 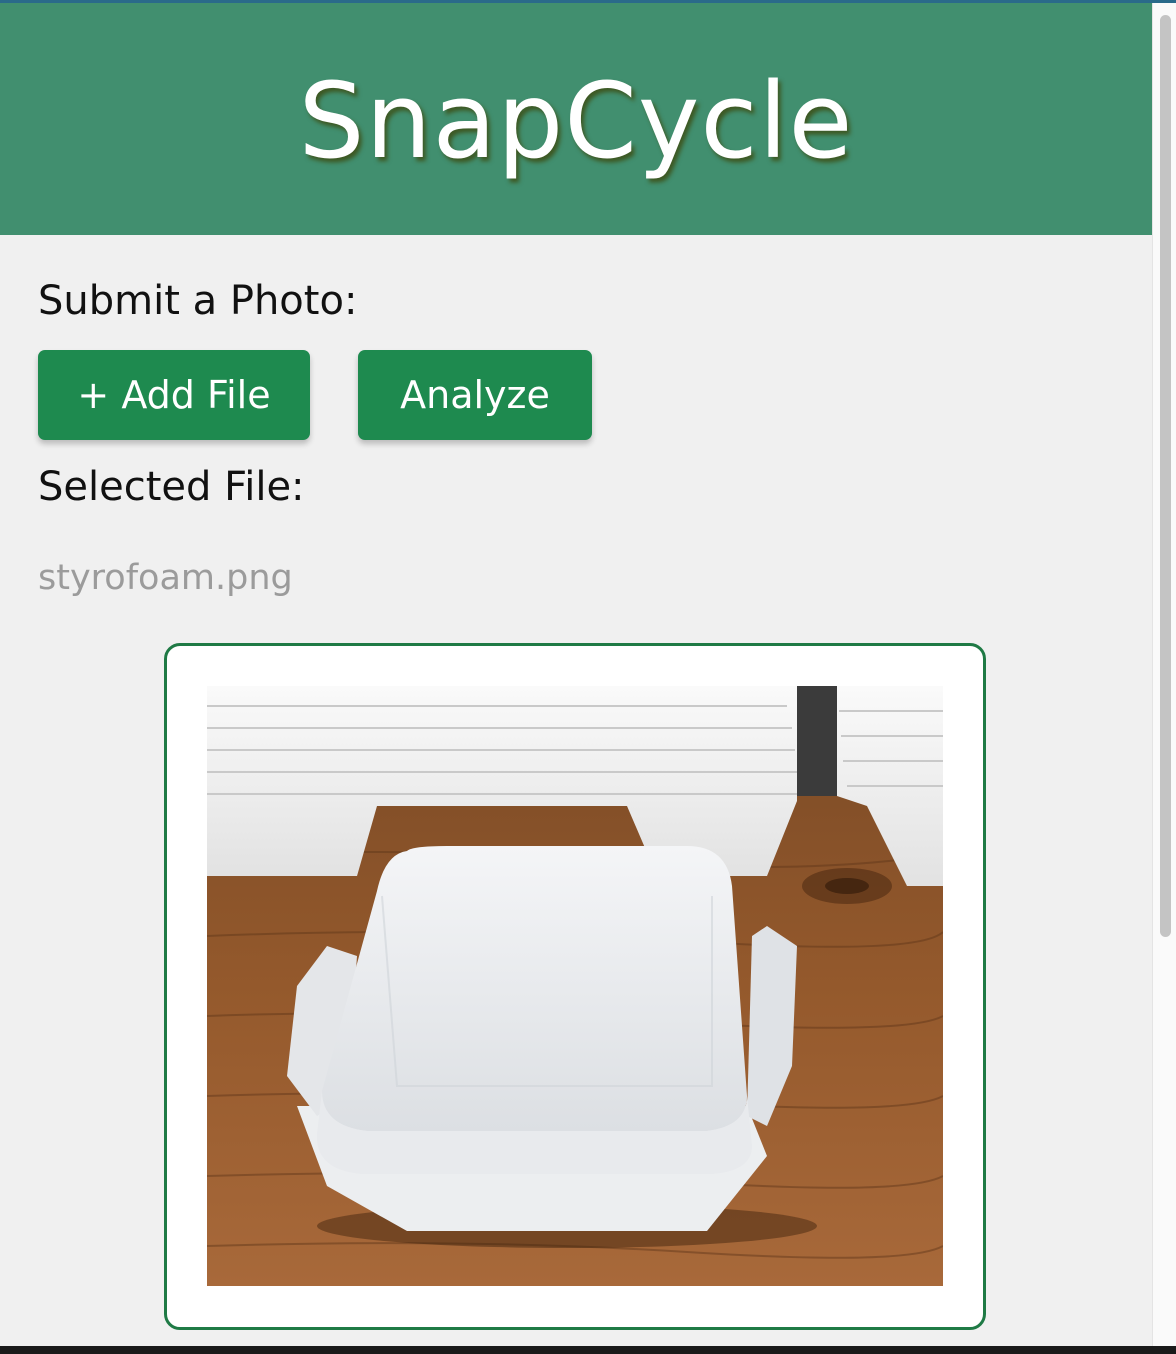 What do you see at coordinates (171, 487) in the screenshot?
I see `selected-file-label: Selected File:` at bounding box center [171, 487].